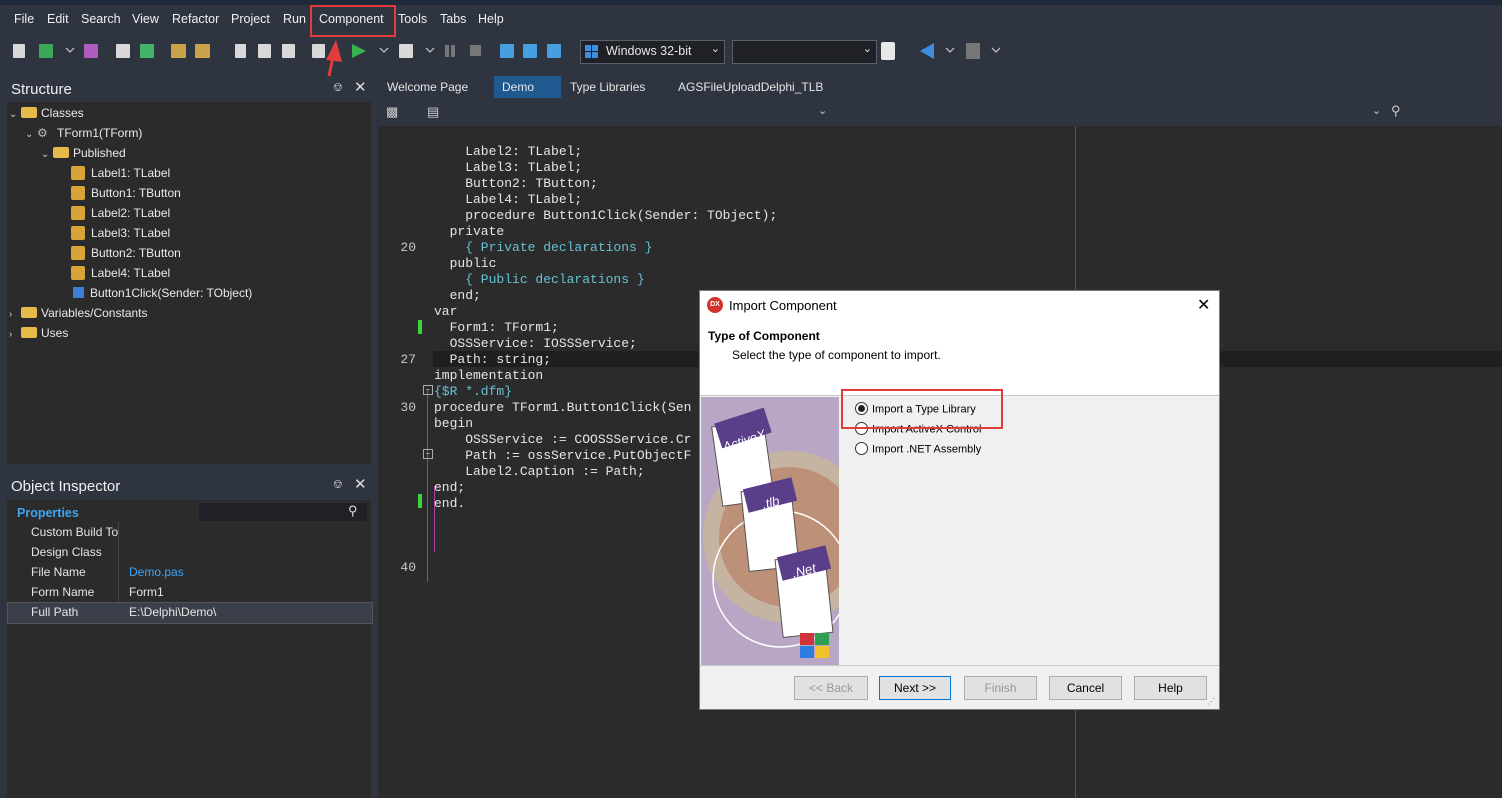 The width and height of the screenshot is (1502, 798). I want to click on menu-help: Help, so click(491, 19).